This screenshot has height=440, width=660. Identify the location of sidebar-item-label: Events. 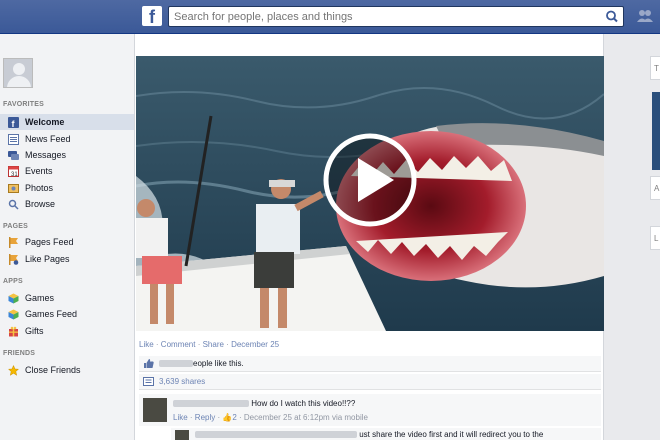
(39, 171).